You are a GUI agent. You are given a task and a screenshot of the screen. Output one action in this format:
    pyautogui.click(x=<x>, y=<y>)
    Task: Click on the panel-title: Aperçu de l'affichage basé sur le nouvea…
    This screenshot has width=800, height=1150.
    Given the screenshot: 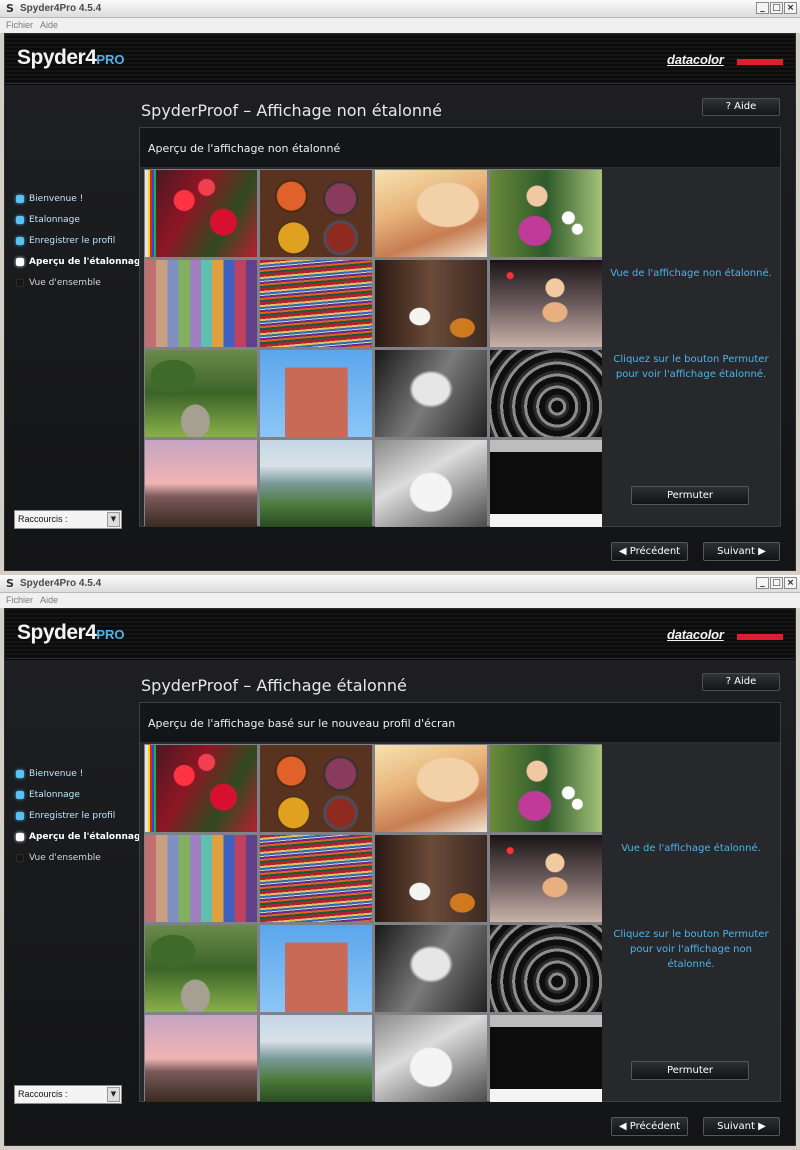 What is the action you would take?
    pyautogui.click(x=302, y=723)
    